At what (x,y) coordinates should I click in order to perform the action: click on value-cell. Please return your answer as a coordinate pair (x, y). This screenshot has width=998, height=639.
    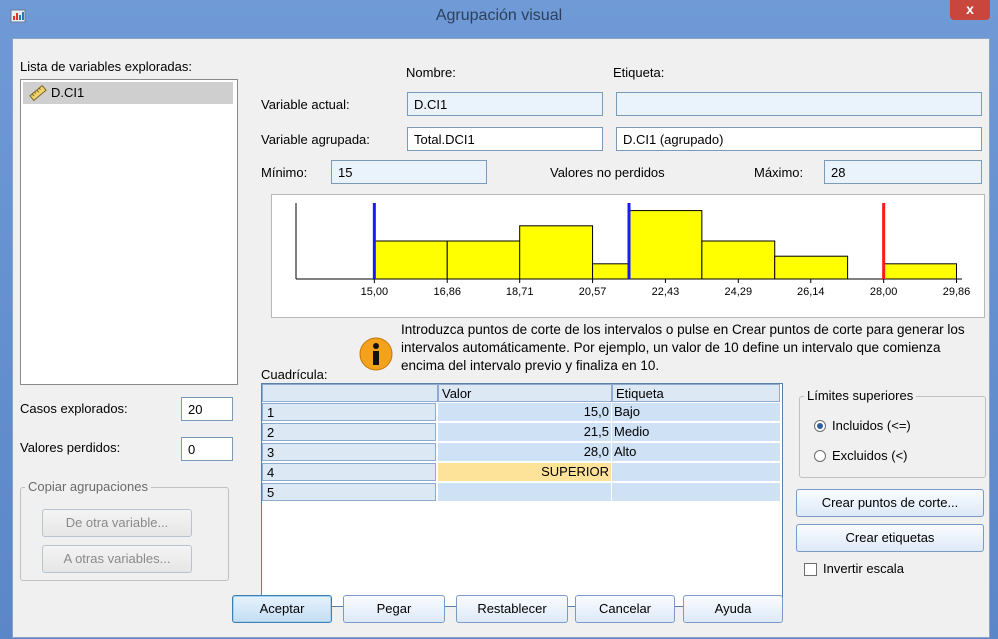
    Looking at the image, I should click on (525, 492).